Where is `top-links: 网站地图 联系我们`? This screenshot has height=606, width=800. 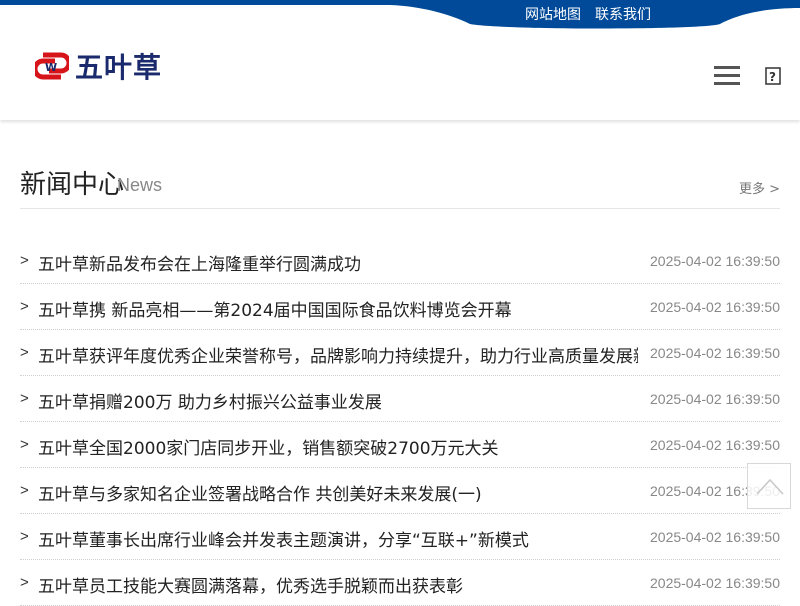
top-links: 网站地图 联系我们 is located at coordinates (588, 15).